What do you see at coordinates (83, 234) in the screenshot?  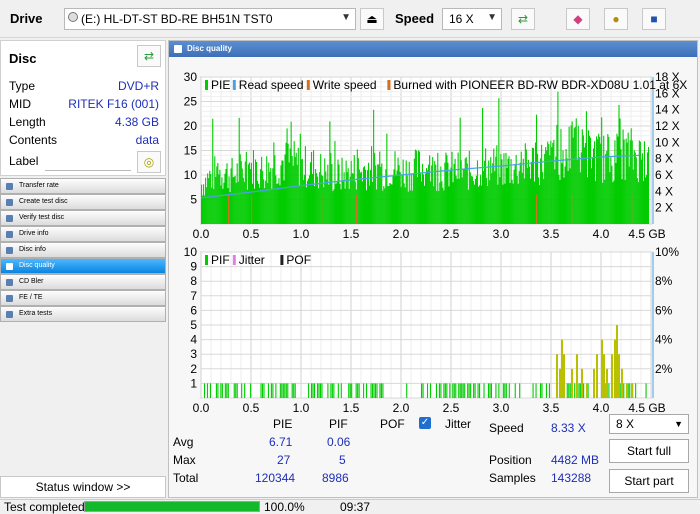 I see `nav-item-drive-info: Drive info` at bounding box center [83, 234].